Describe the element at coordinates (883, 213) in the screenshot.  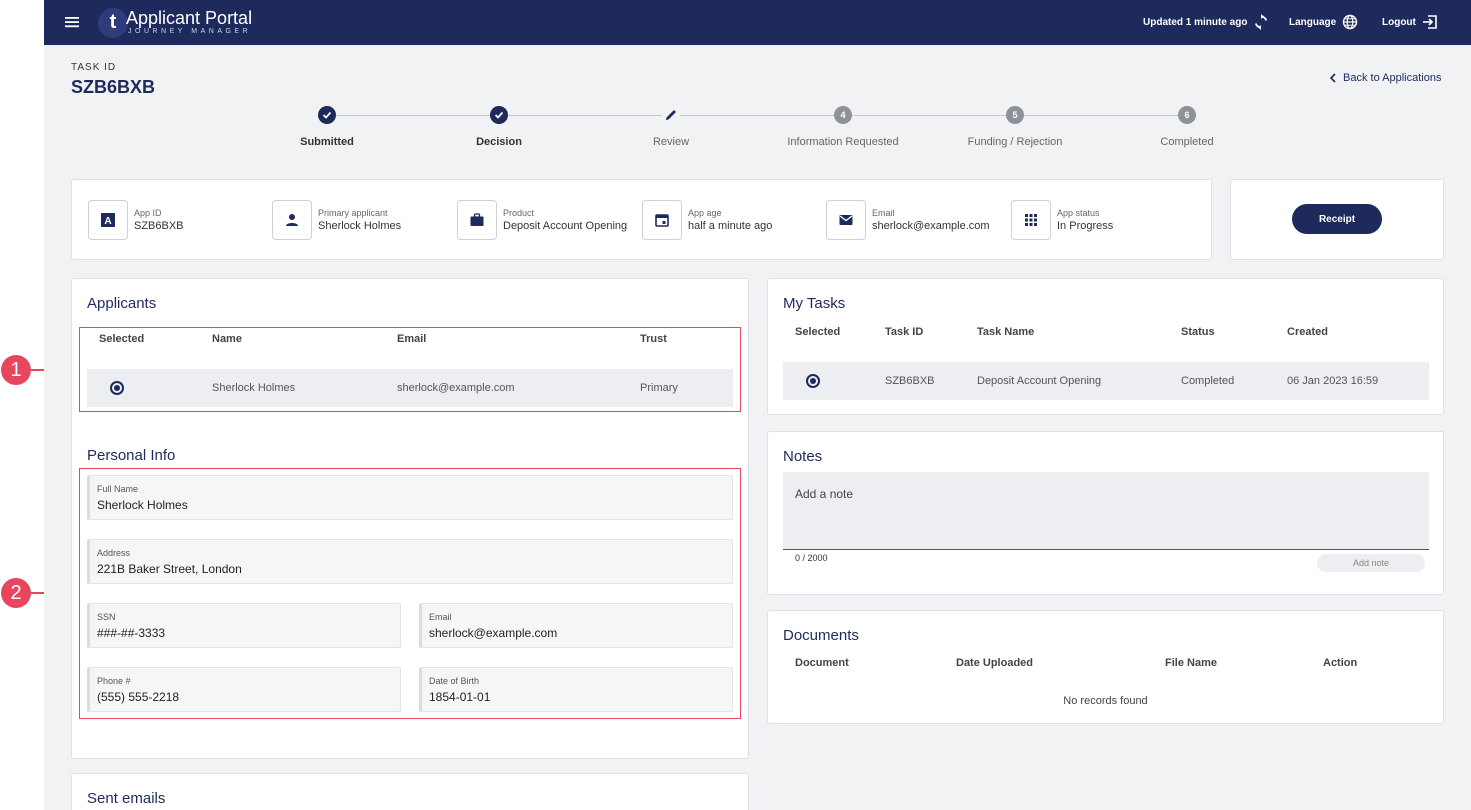
I see `summary-key: Email` at that location.